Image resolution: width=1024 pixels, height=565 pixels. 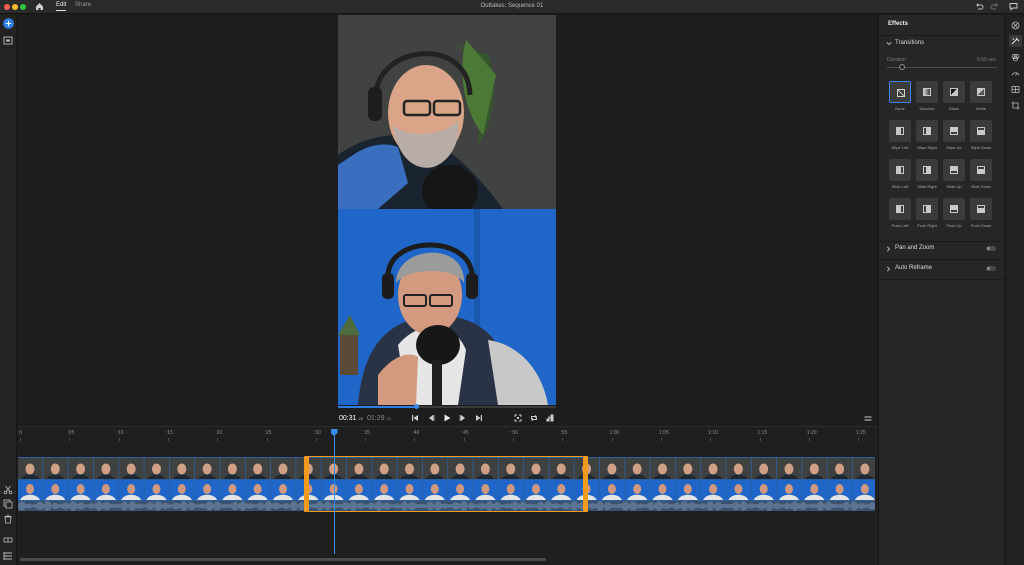 I want to click on wipe-up-icon, so click(x=954, y=131).